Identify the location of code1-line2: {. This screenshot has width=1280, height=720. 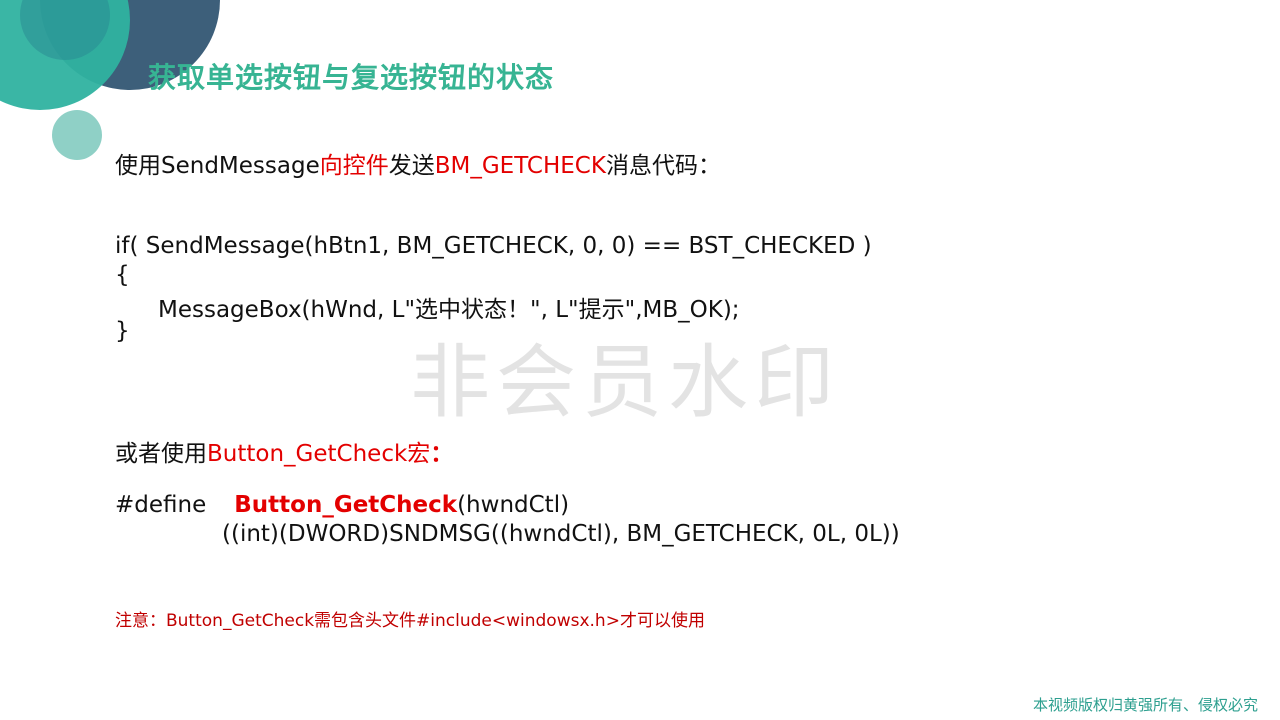
(122, 275).